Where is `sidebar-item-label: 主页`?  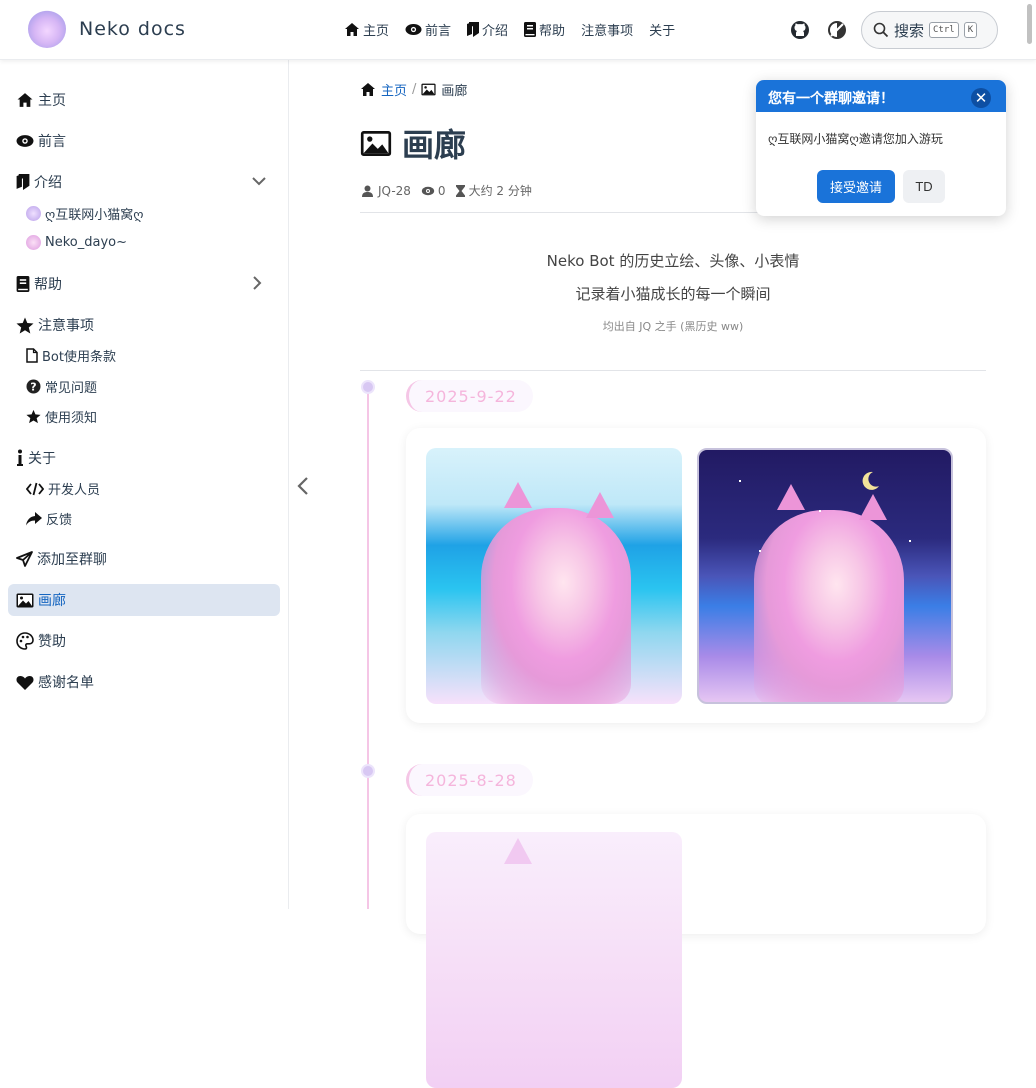 sidebar-item-label: 主页 is located at coordinates (52, 101).